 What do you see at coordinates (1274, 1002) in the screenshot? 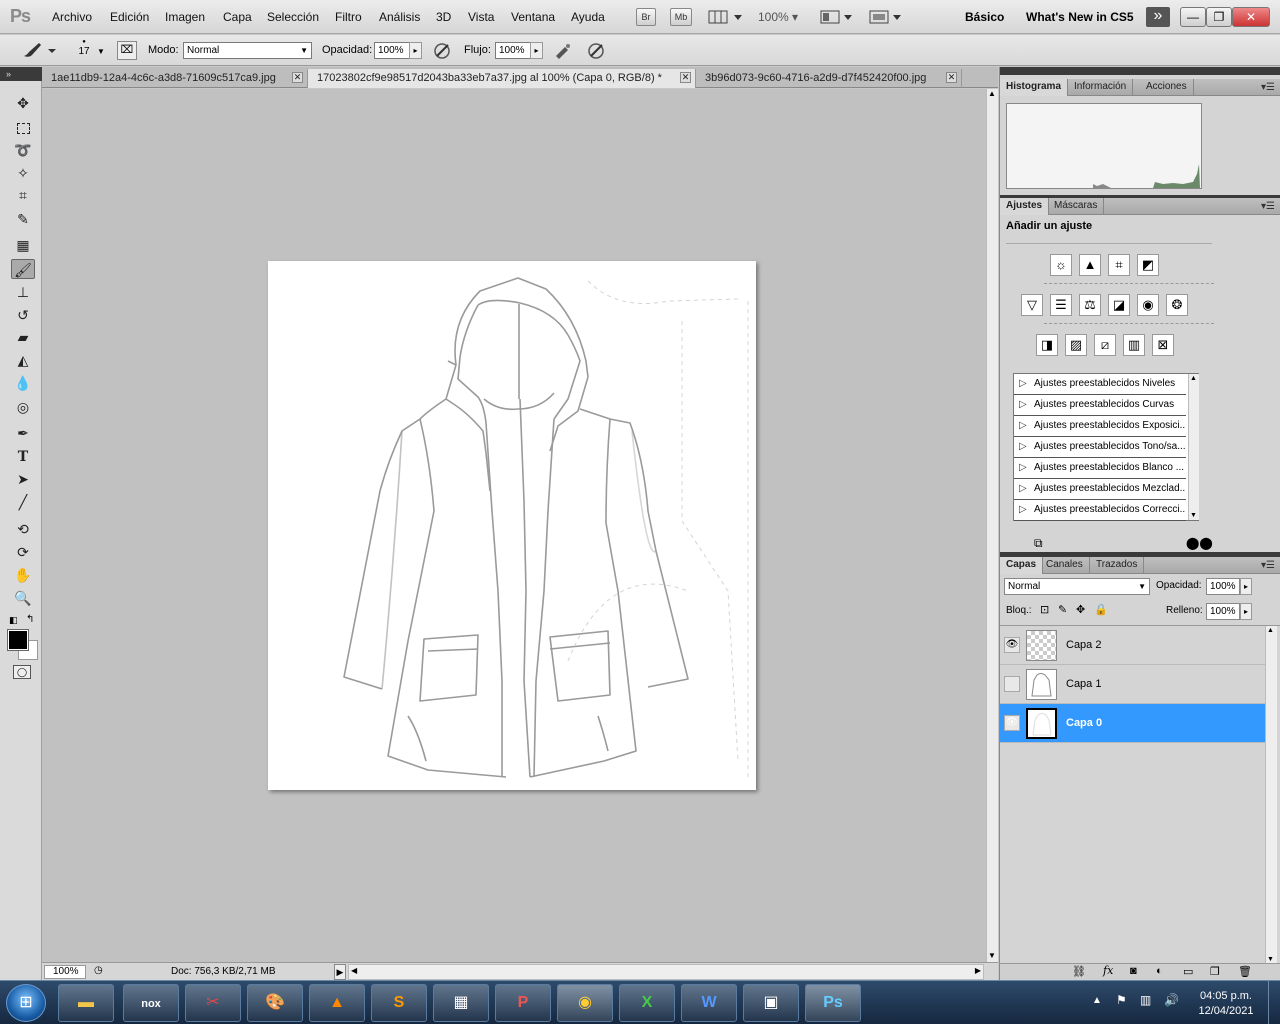
I see `show-desktop-button` at bounding box center [1274, 1002].